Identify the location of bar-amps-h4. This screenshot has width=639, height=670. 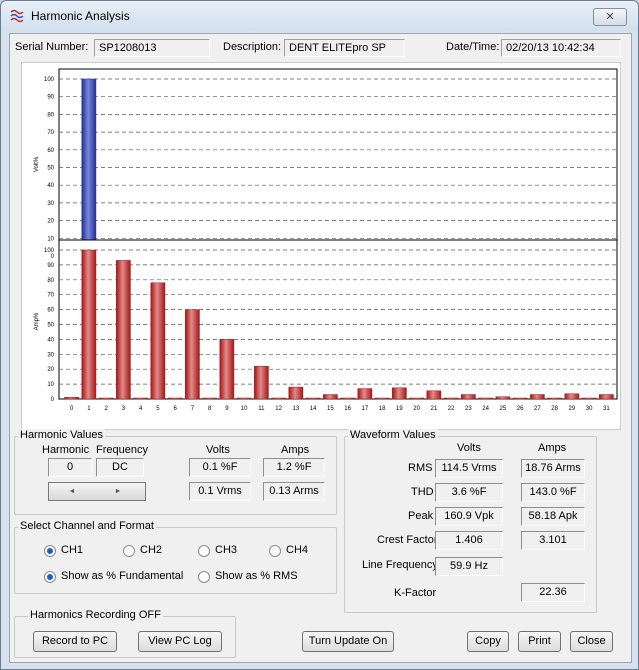
(140, 398).